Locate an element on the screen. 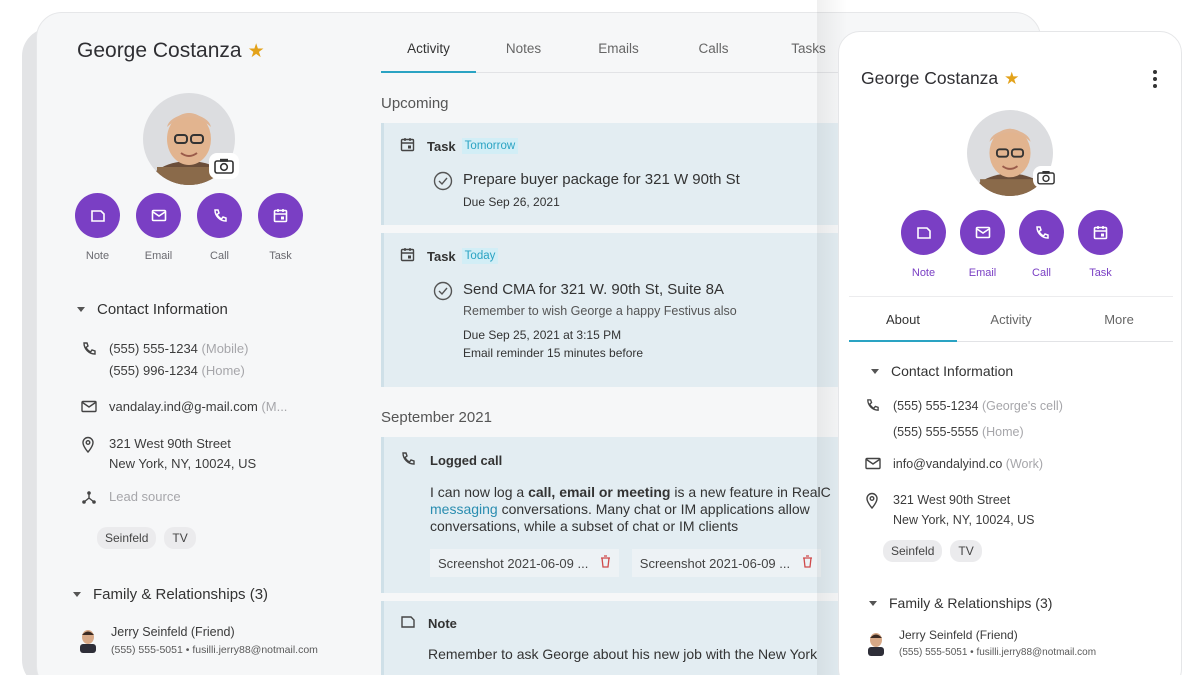 This screenshot has height=675, width=1200. mobile-tabs: About Activity More is located at coordinates (1011, 319).